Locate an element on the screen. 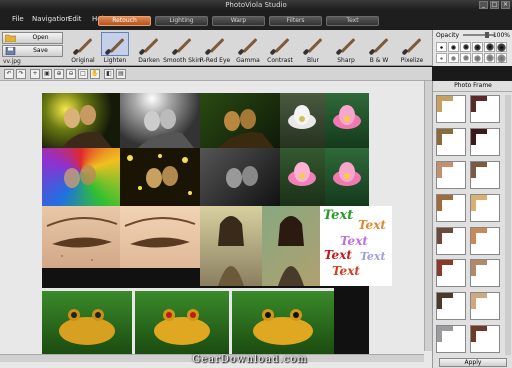 This screenshot has width=512, height=368. tab-warp: Warp is located at coordinates (238, 21).